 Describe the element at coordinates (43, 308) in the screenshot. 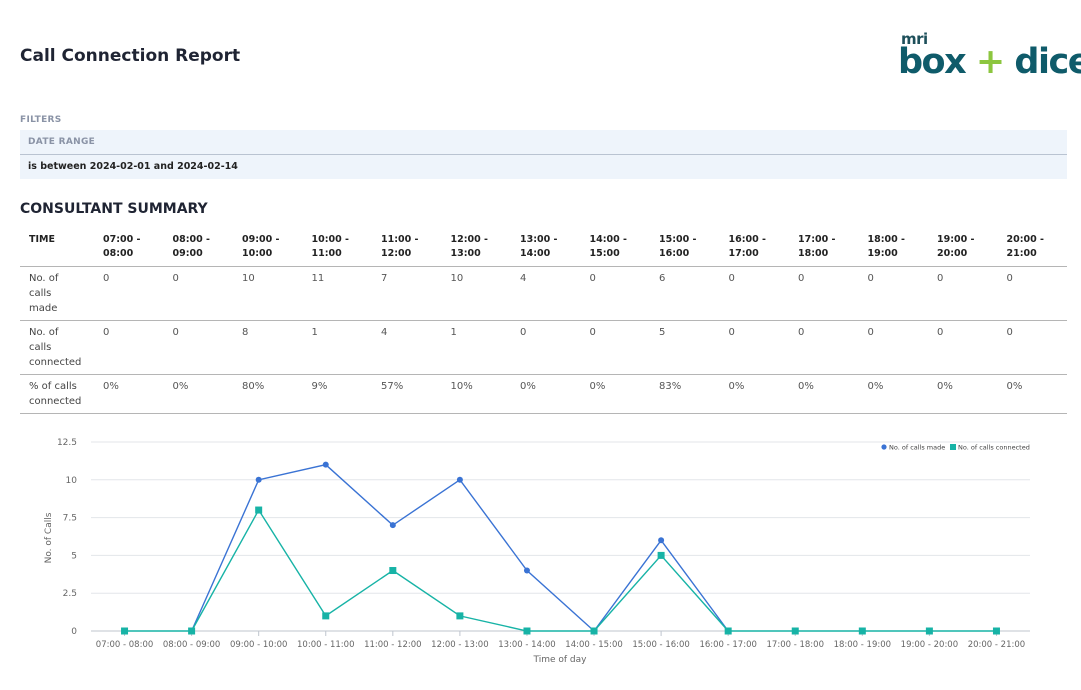

I see `row-label-line: made` at that location.